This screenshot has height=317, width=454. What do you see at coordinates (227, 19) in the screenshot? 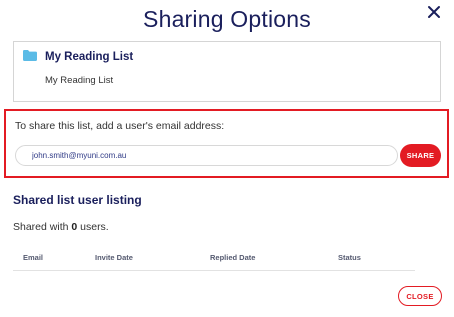
I see `dialog-title: Sharing Options` at bounding box center [227, 19].